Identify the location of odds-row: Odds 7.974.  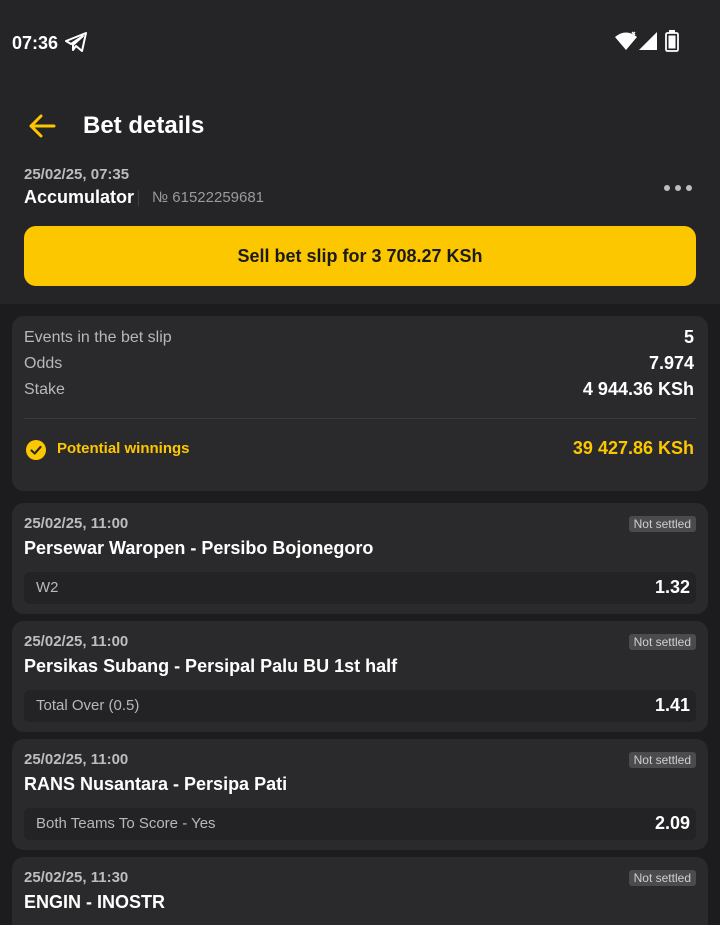
(359, 365).